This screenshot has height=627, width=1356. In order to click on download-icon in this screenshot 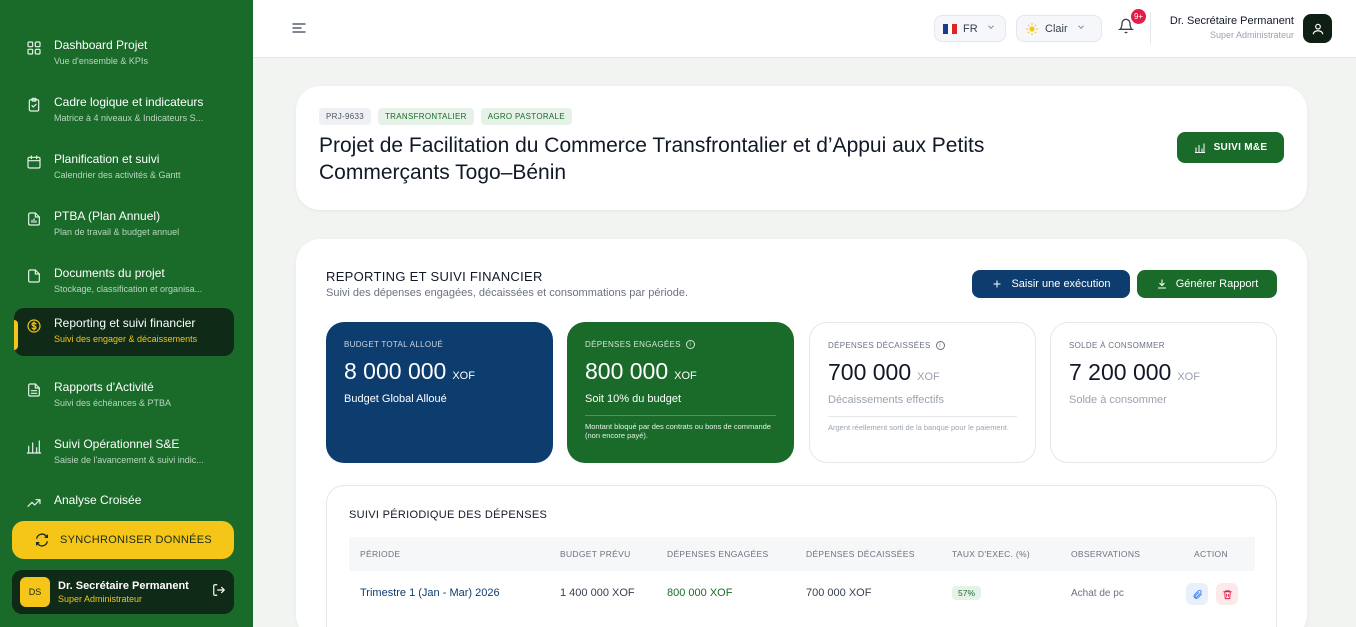, I will do `click(1161, 284)`.